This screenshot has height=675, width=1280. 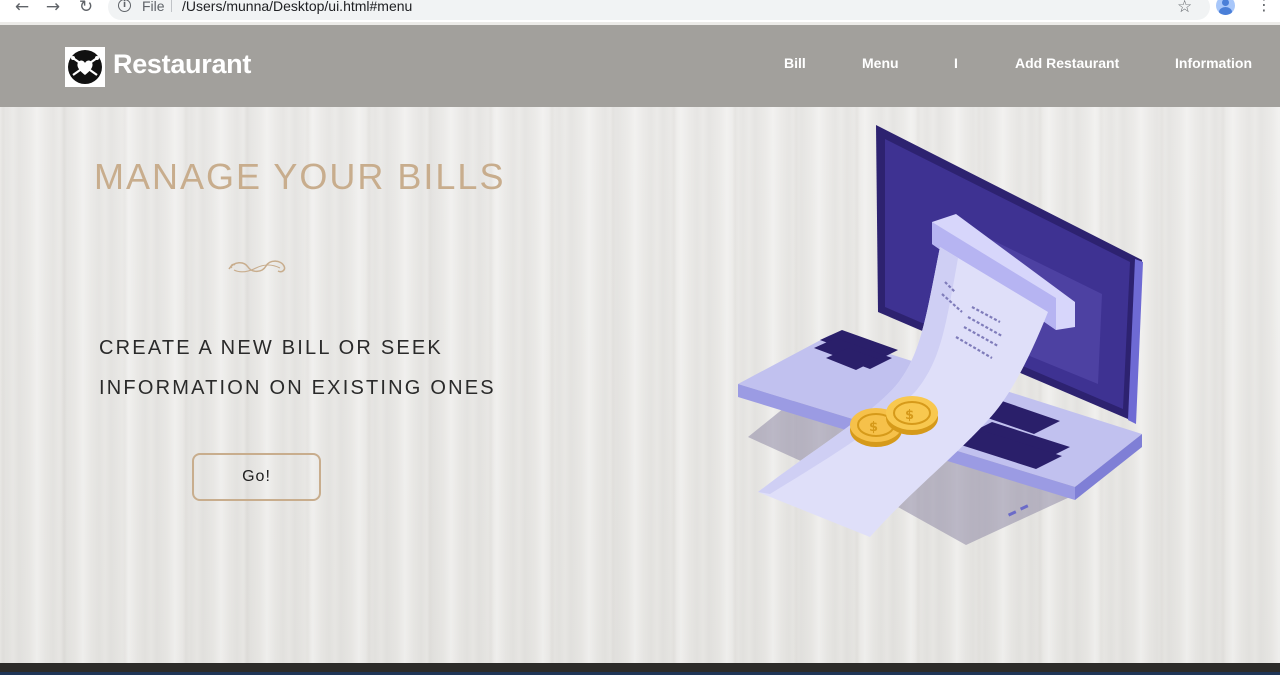 What do you see at coordinates (795, 63) in the screenshot?
I see `nav-item-bill: Bill` at bounding box center [795, 63].